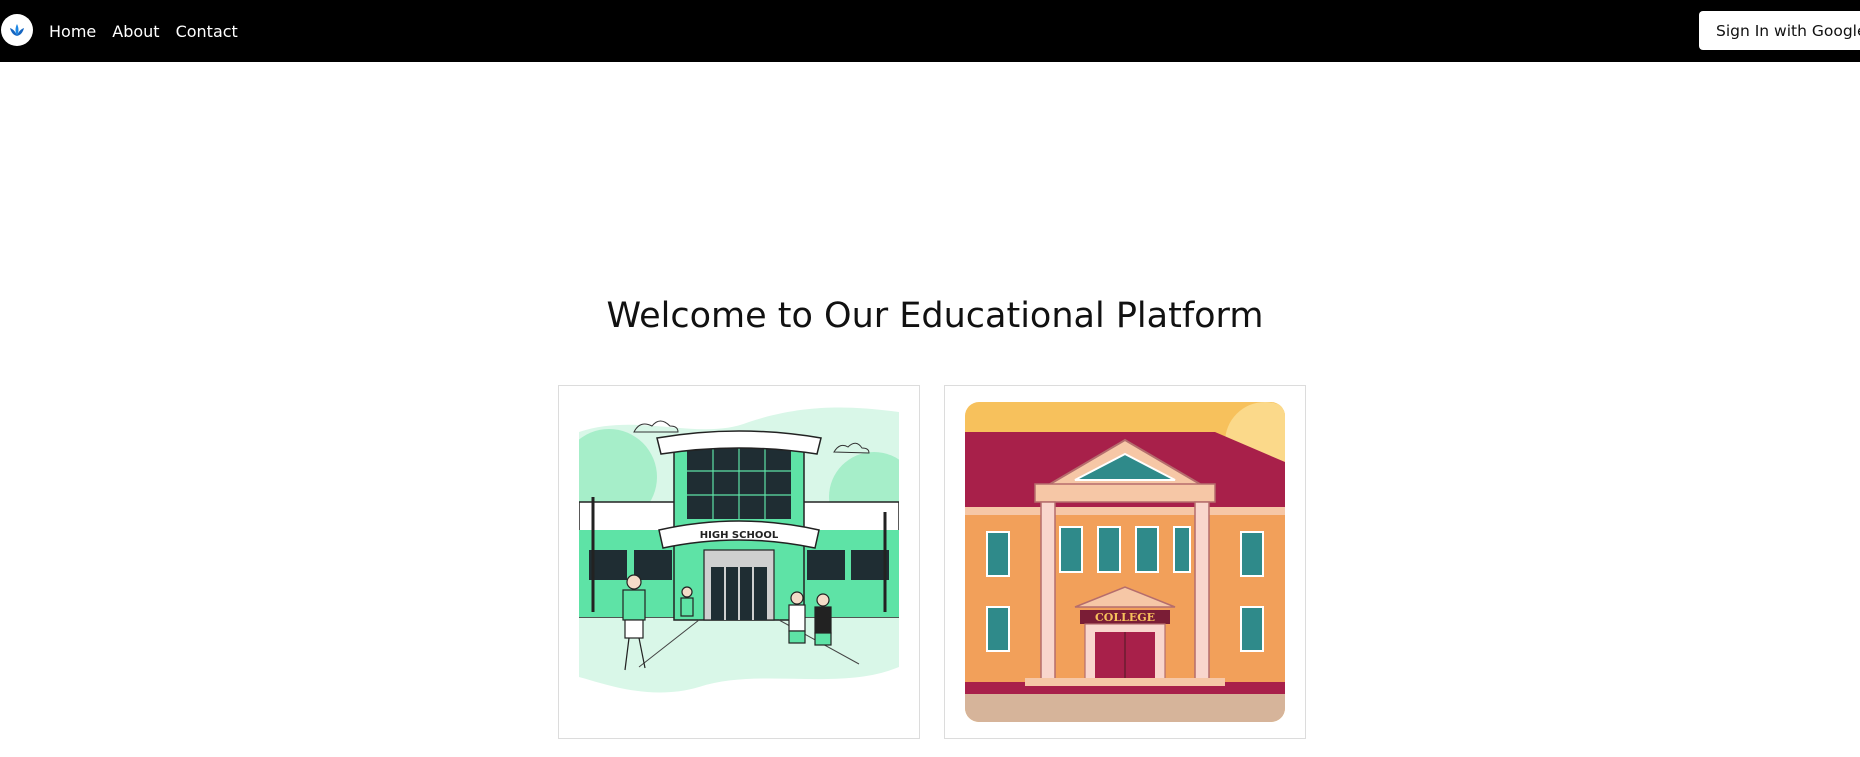  I want to click on nav-links: Home About Contact, so click(143, 31).